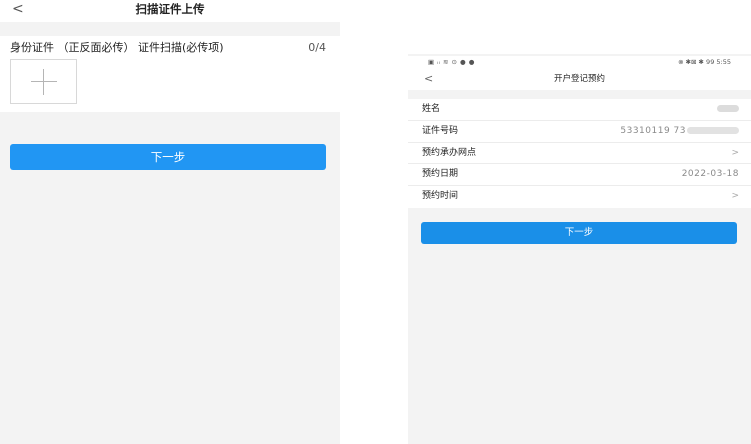  I want to click on page-title: 开户登记预约, so click(579, 79).